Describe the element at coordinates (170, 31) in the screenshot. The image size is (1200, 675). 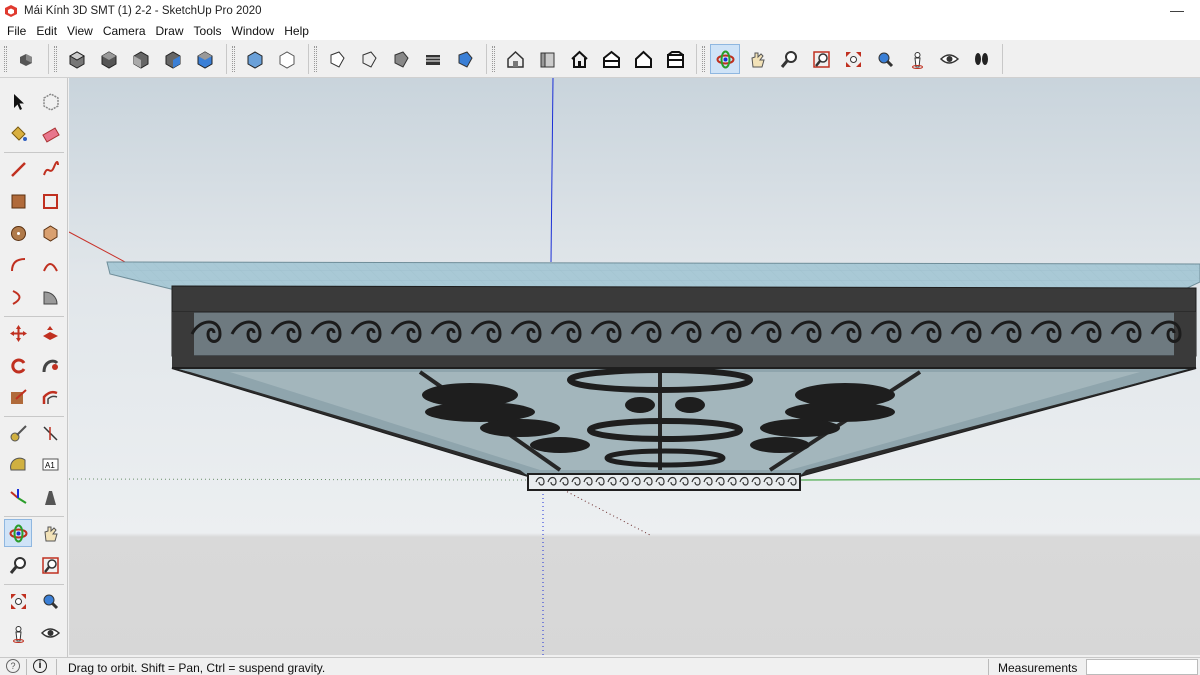
I see `menu-draw: Draw` at that location.